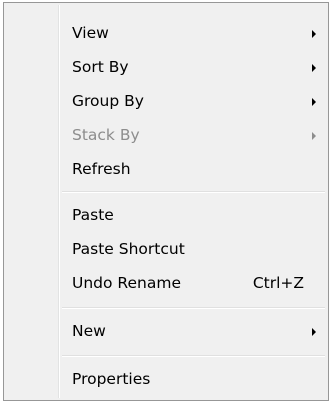 Image resolution: width=334 pixels, height=404 pixels. I want to click on menu-item-label: Refresh, so click(101, 169).